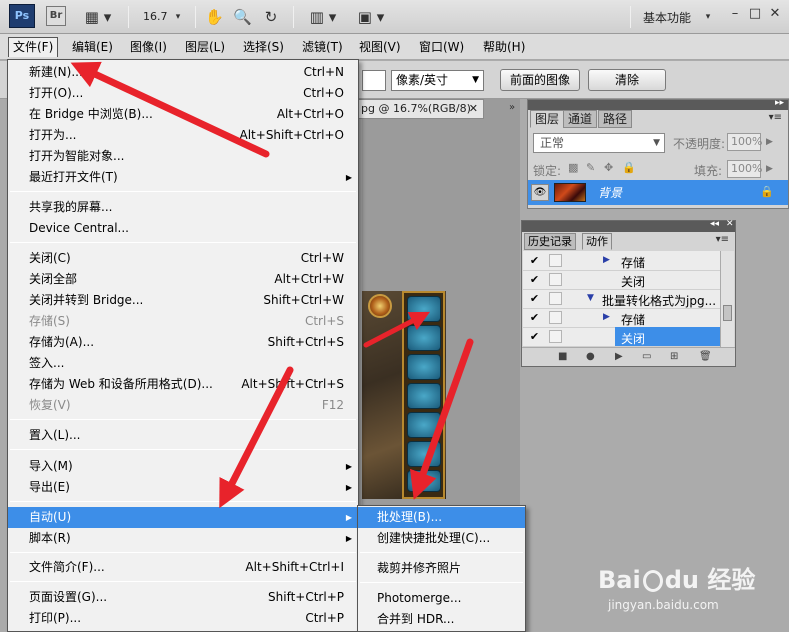 This screenshot has width=789, height=632. I want to click on zoom-tool-icon: 🔍, so click(242, 17).